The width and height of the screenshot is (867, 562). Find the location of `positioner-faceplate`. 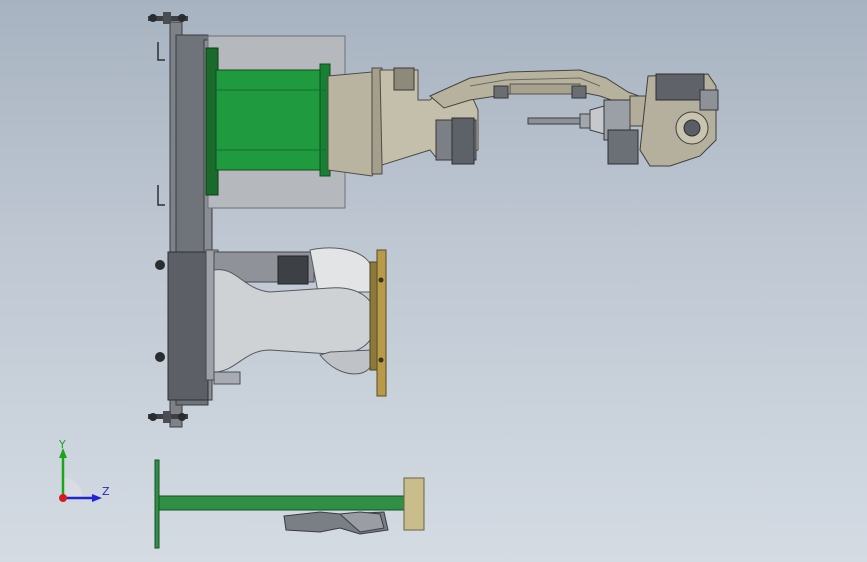

positioner-faceplate is located at coordinates (378, 323).